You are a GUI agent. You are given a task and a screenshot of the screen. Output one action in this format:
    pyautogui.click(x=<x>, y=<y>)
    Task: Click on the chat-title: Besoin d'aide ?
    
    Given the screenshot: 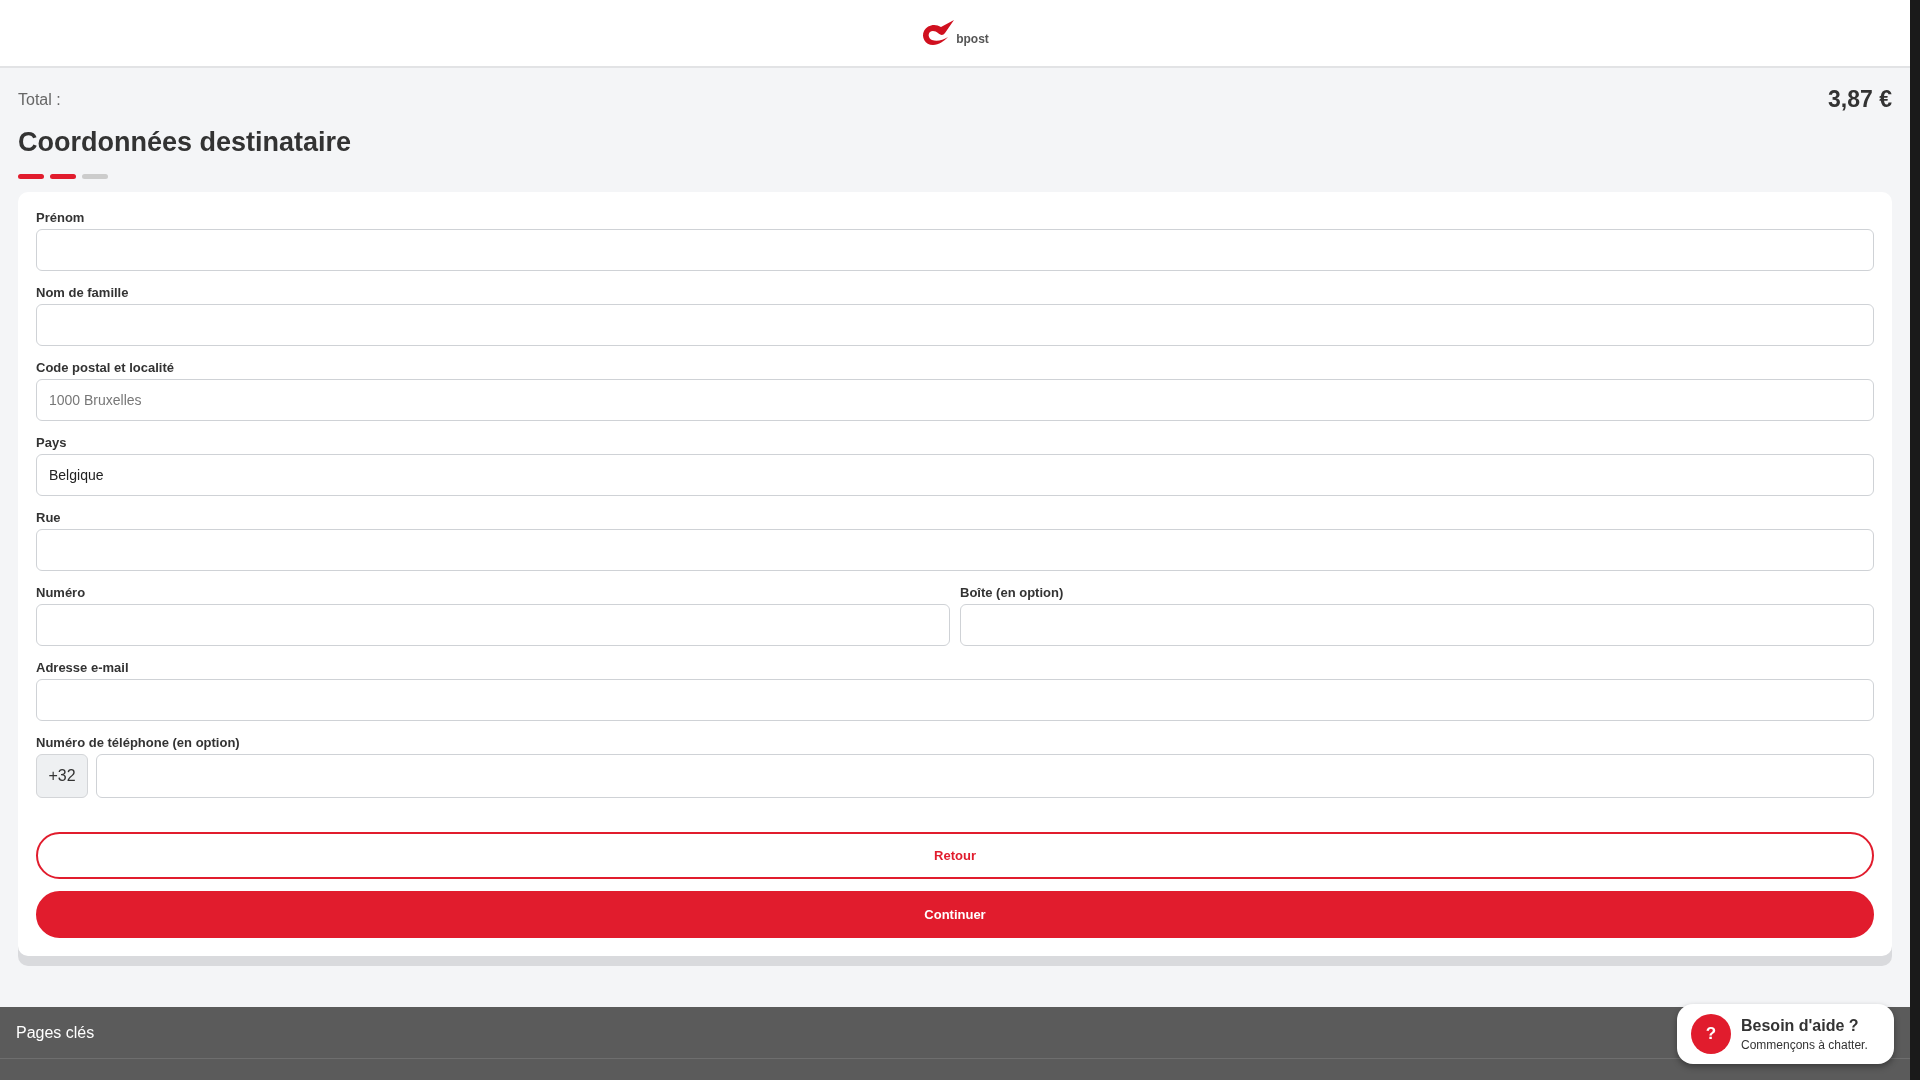 What is the action you would take?
    pyautogui.click(x=1800, y=1025)
    